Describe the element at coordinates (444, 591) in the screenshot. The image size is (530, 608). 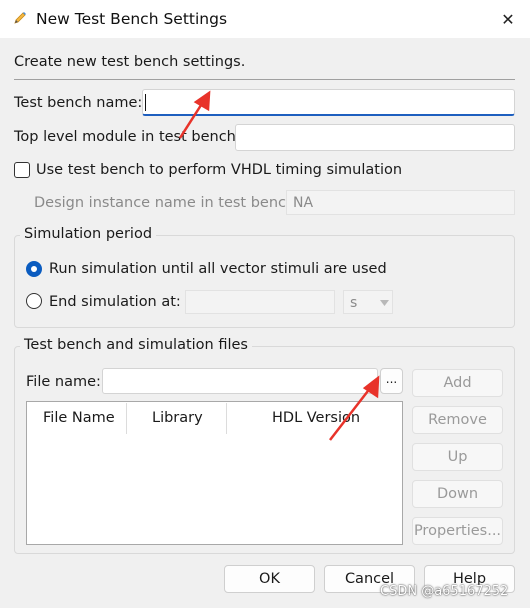
I see `watermark: CSDN @a65167252` at that location.